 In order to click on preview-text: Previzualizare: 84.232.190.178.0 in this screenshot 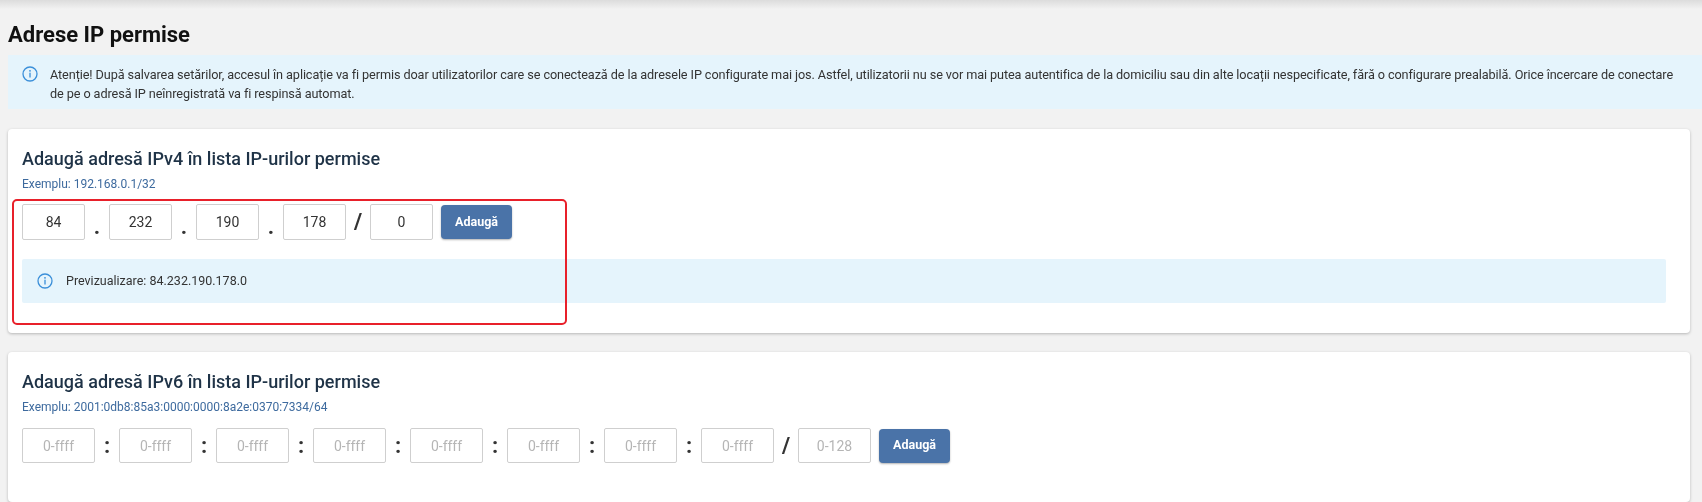, I will do `click(156, 280)`.